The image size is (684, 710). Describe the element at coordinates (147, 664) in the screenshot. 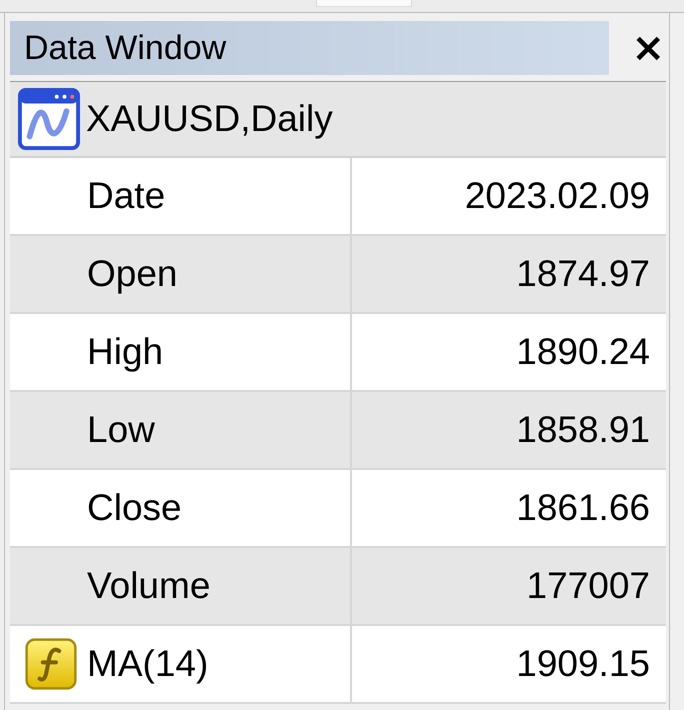

I see `field-label: MA(14)` at that location.